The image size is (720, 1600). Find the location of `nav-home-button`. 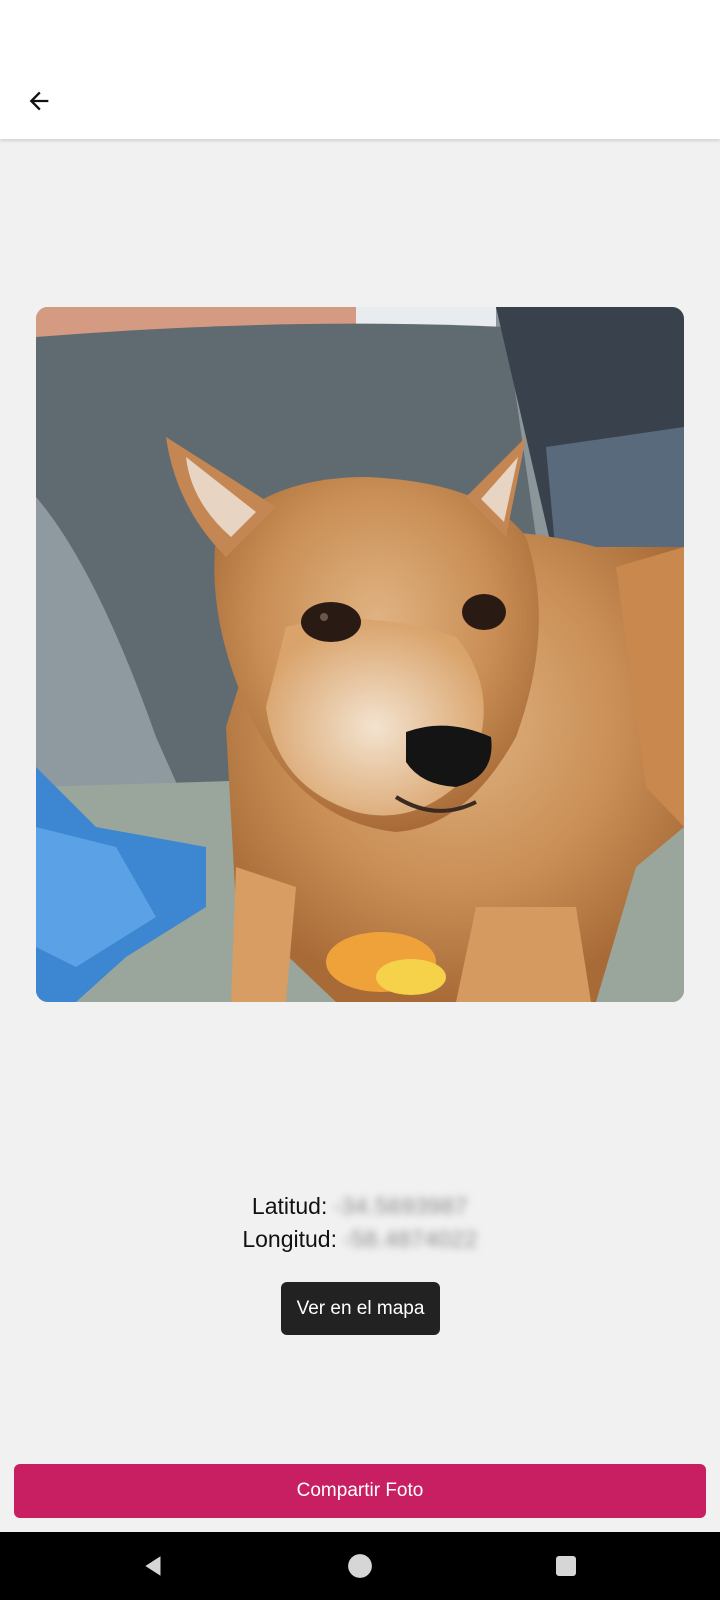

nav-home-button is located at coordinates (360, 1566).